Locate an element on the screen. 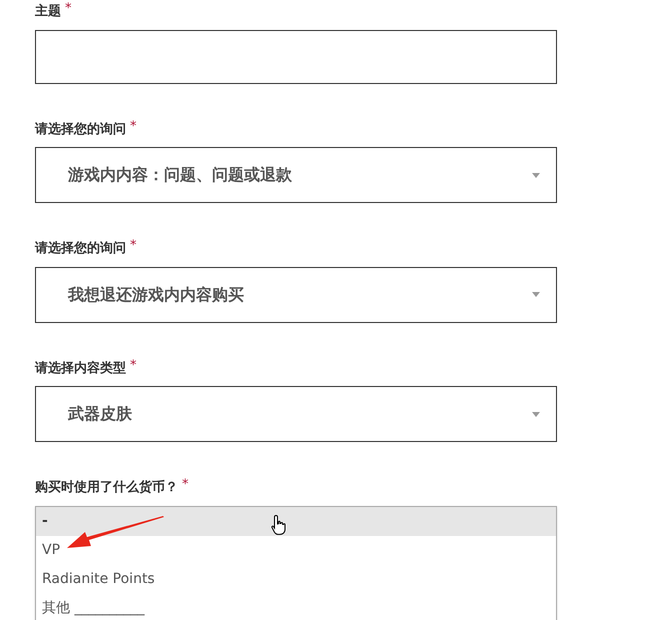 The width and height of the screenshot is (670, 620). hand-cursor-icon is located at coordinates (279, 525).